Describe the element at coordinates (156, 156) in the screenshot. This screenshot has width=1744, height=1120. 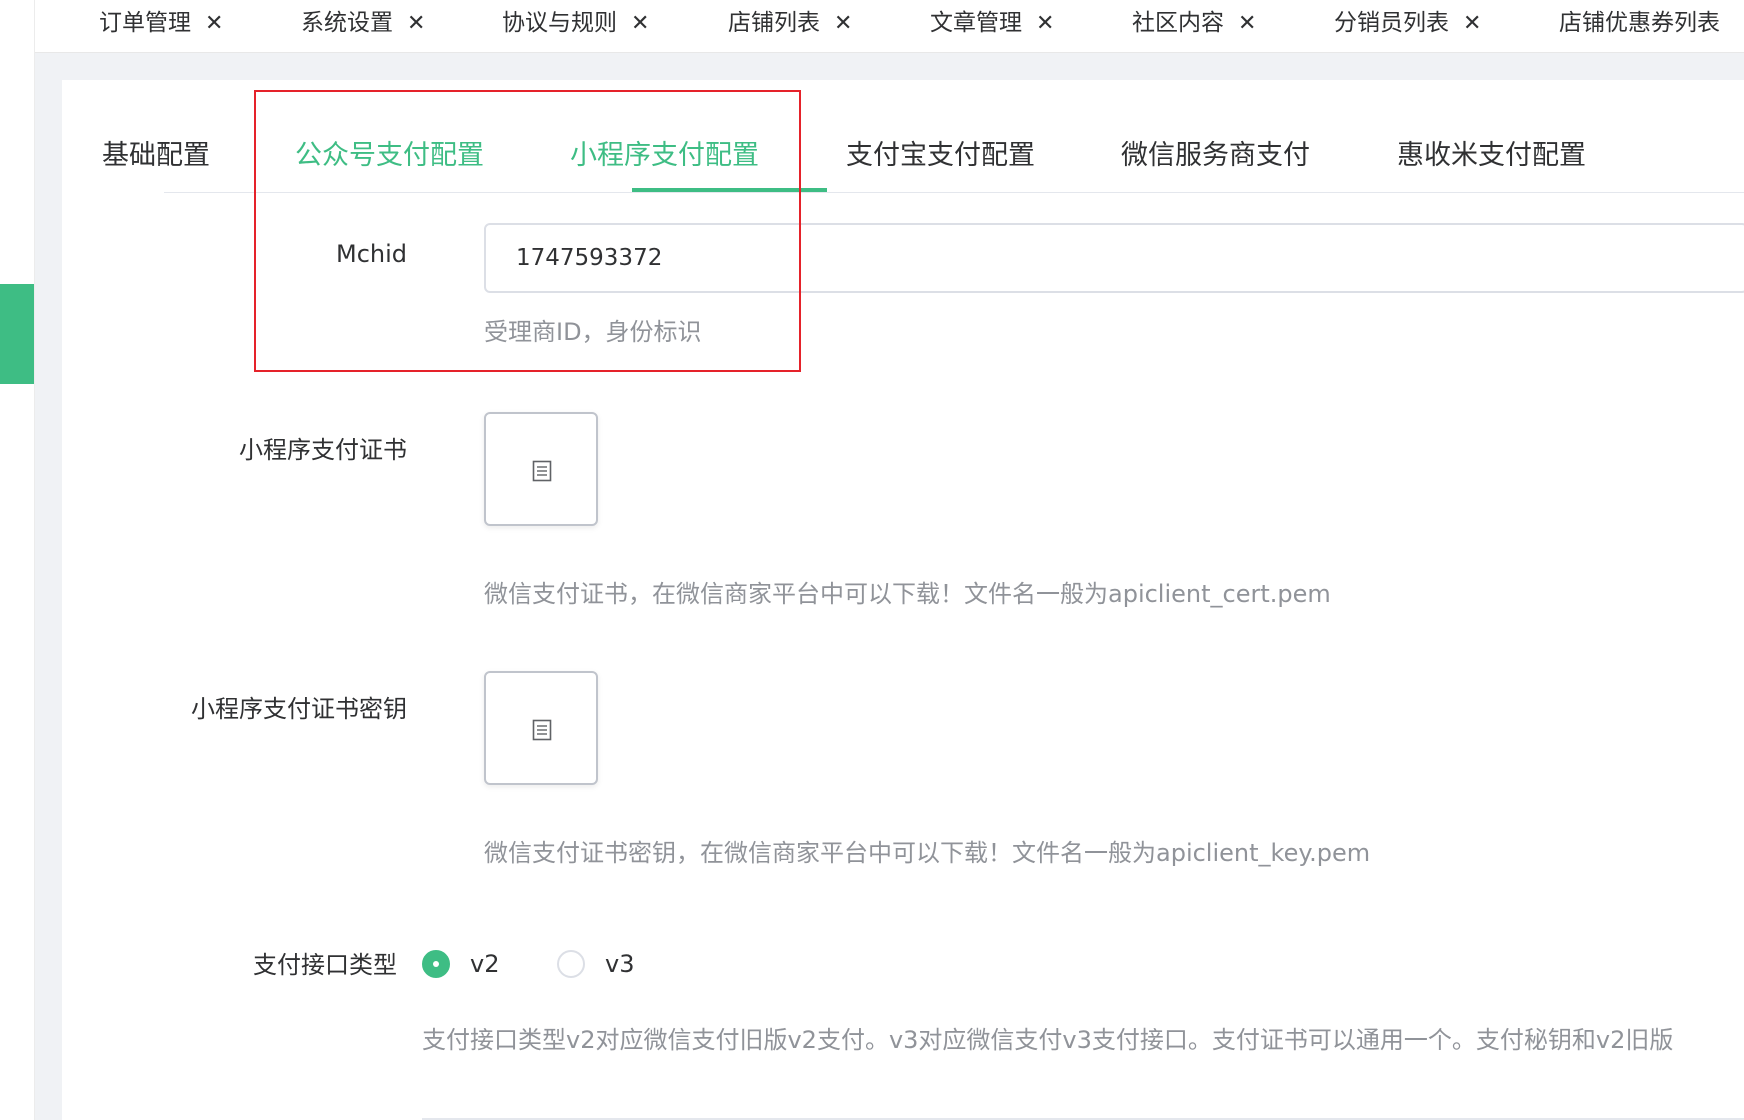
I see `subtab-basic-config: 基础配置` at that location.